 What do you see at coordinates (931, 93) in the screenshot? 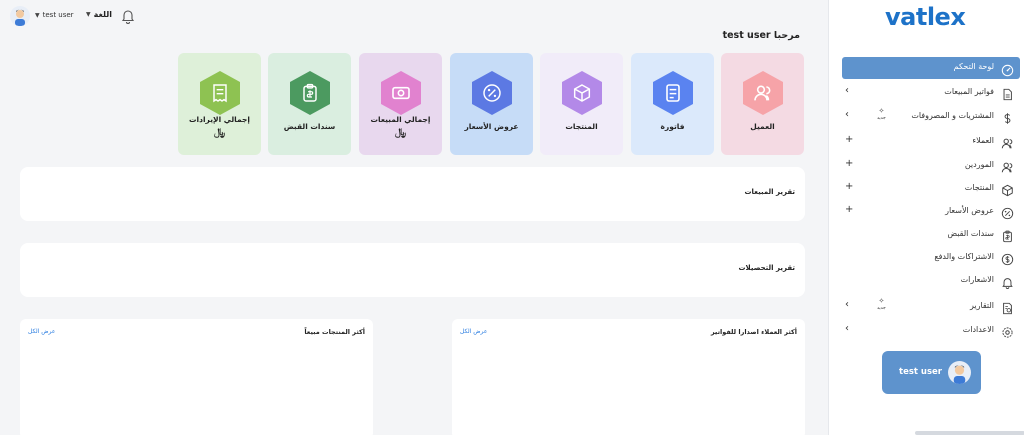
I see `sidebar-item: فواتير المبيعات ‹` at bounding box center [931, 93].